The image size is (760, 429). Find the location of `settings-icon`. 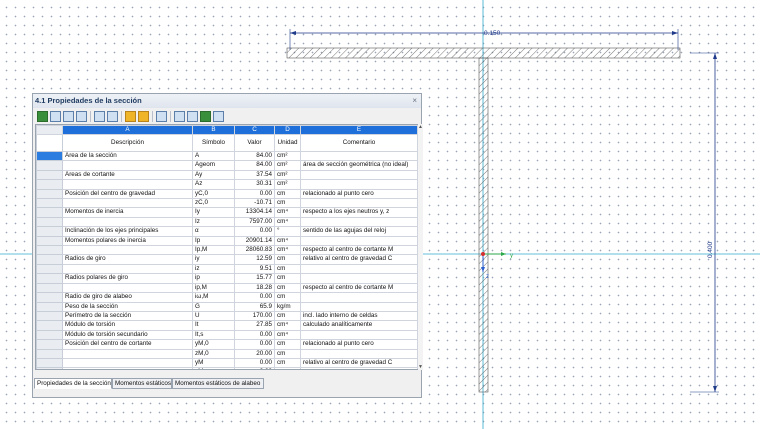

settings-icon is located at coordinates (179, 116).